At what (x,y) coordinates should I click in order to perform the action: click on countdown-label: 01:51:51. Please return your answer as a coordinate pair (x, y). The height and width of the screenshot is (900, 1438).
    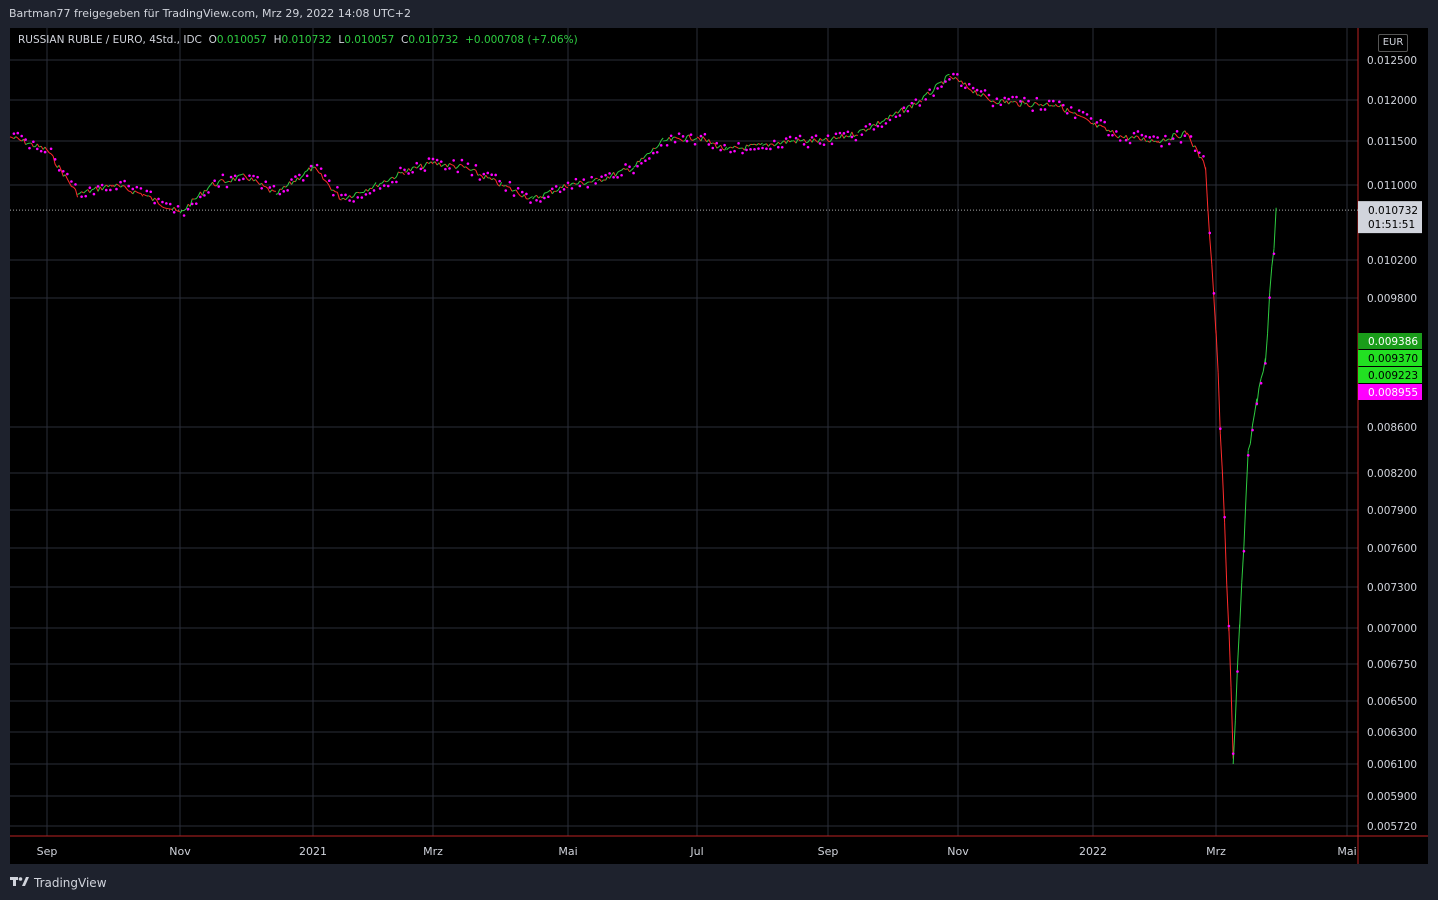
    Looking at the image, I should click on (1391, 225).